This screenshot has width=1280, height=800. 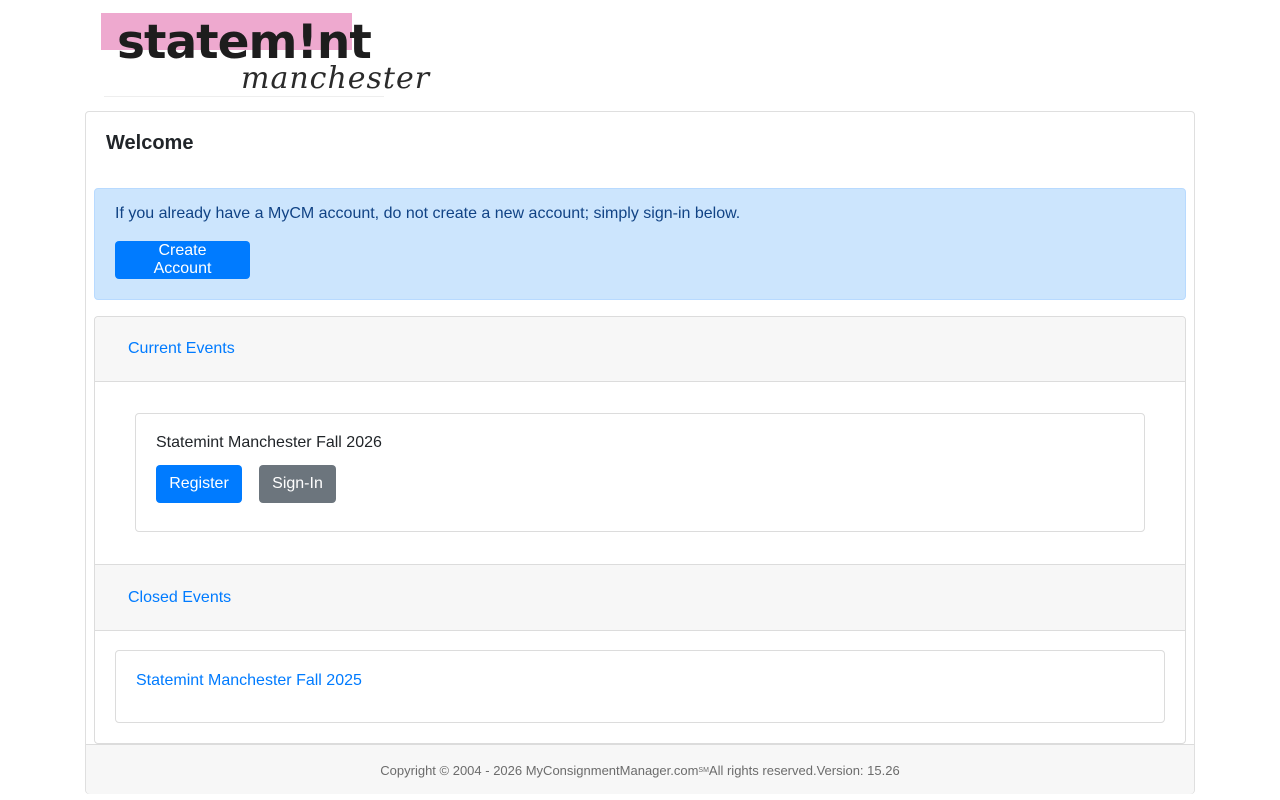 What do you see at coordinates (703, 770) in the screenshot?
I see `service-mark: SM` at bounding box center [703, 770].